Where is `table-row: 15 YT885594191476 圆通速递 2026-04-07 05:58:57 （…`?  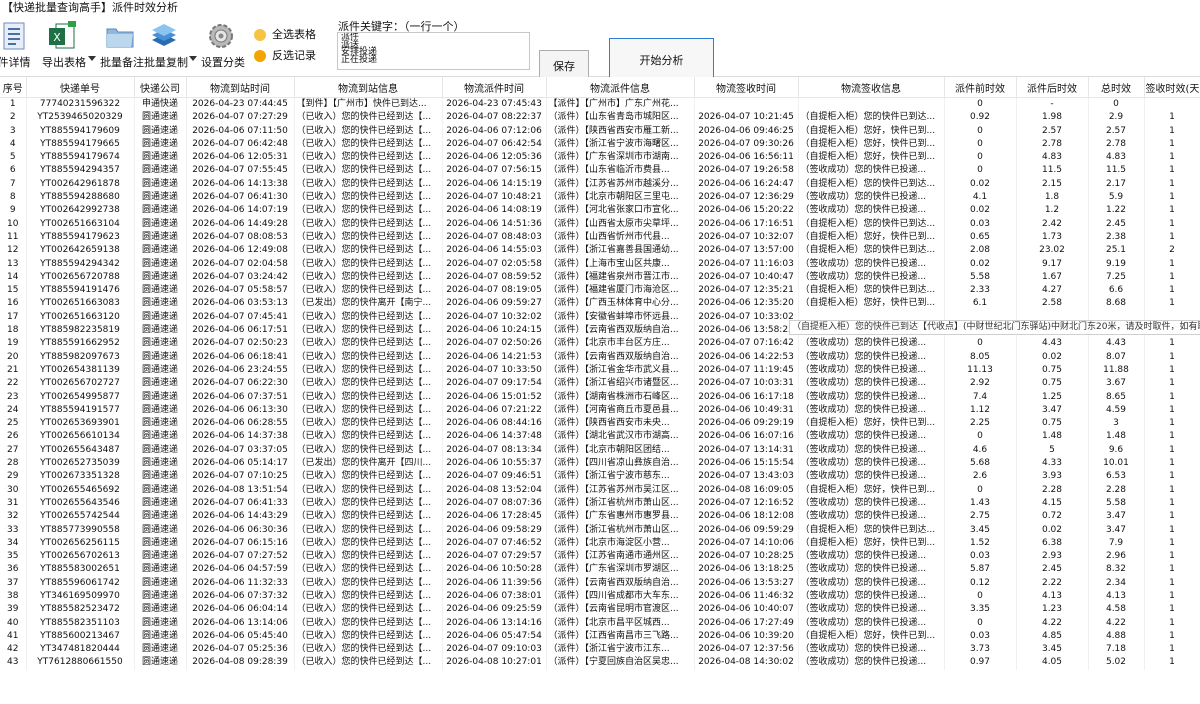 table-row: 15 YT885594191476 圆通速递 2026-04-07 05:58:57 （… is located at coordinates (600, 291).